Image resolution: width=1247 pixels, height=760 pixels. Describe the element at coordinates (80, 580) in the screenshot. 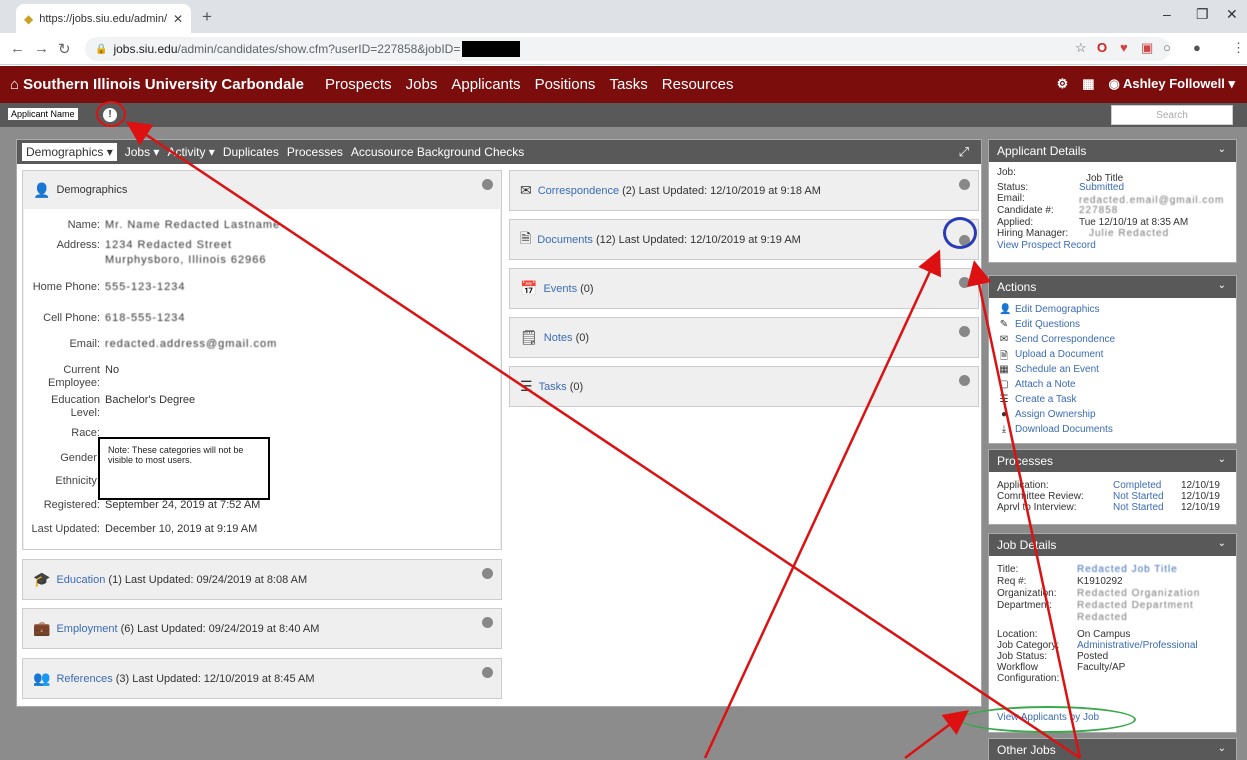

I see `education-link: Education` at that location.